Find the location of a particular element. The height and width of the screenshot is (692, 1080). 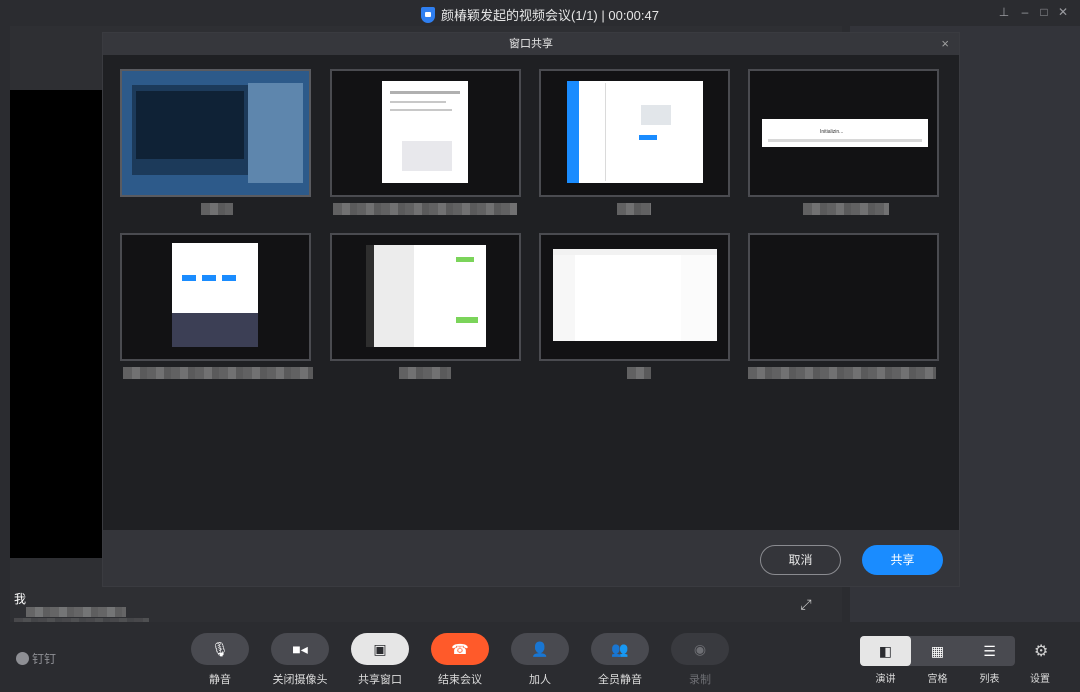

screen-share-icon: ▣ is located at coordinates (380, 649).